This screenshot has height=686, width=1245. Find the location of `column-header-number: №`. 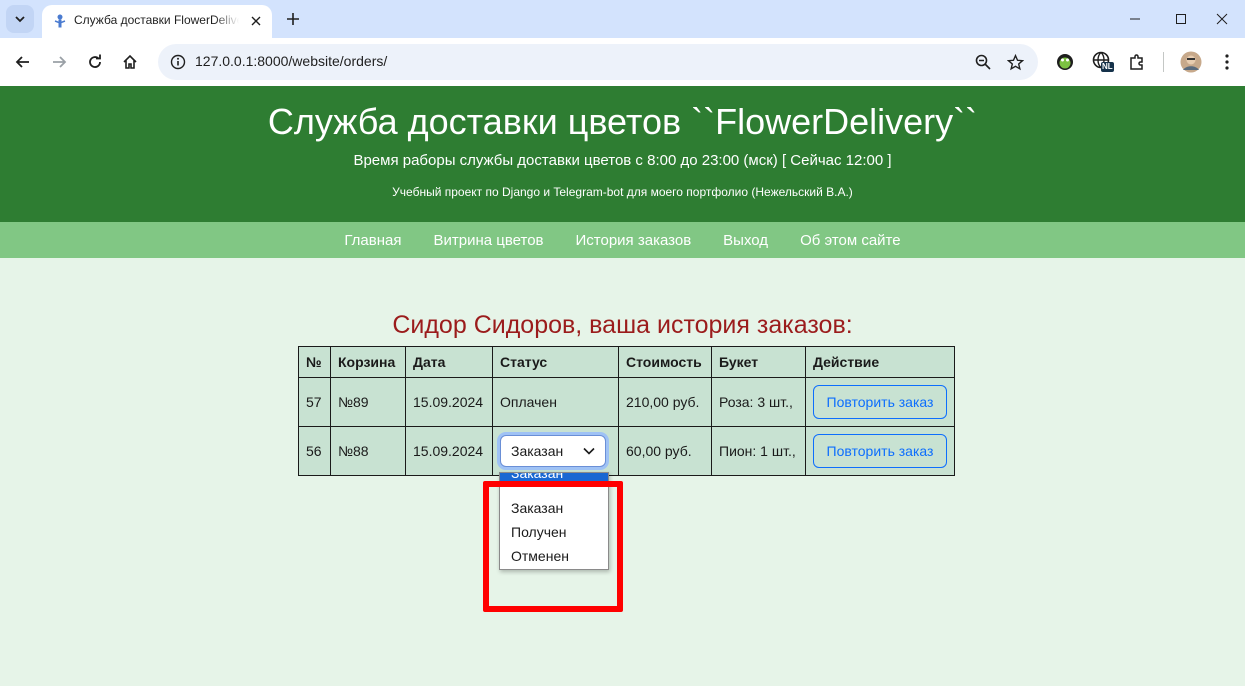

column-header-number: № is located at coordinates (314, 362).